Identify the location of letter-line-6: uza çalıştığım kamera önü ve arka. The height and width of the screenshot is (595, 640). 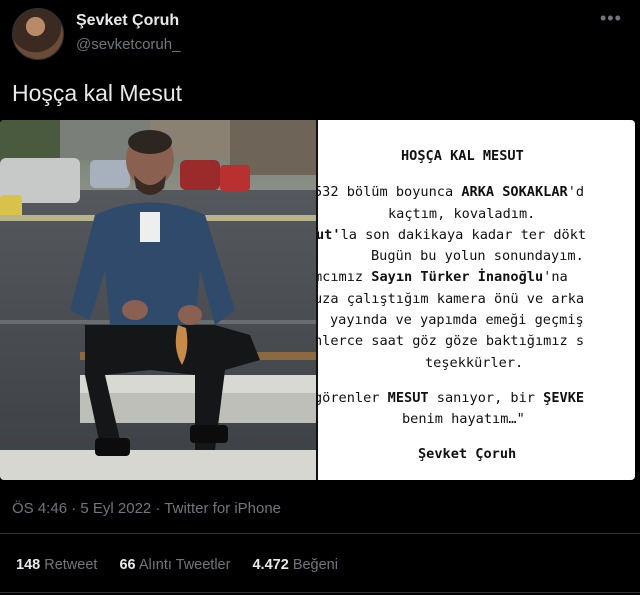
(451, 299).